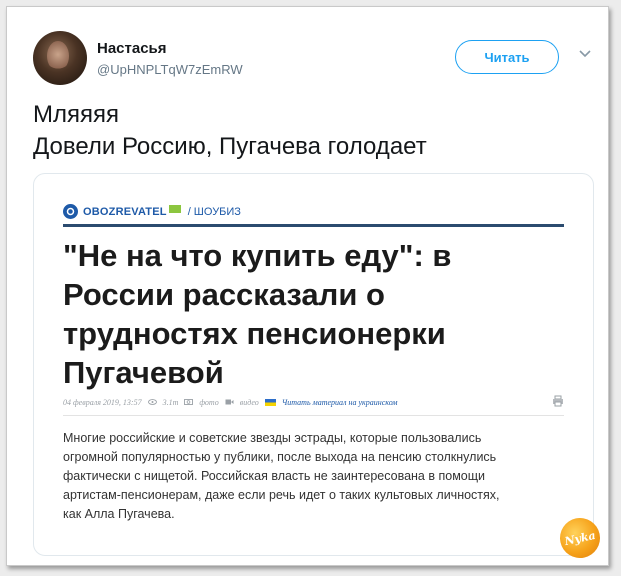 Image resolution: width=621 pixels, height=576 pixels. I want to click on source-row: OBOZREVATEL / ШОУБИЗ, so click(152, 211).